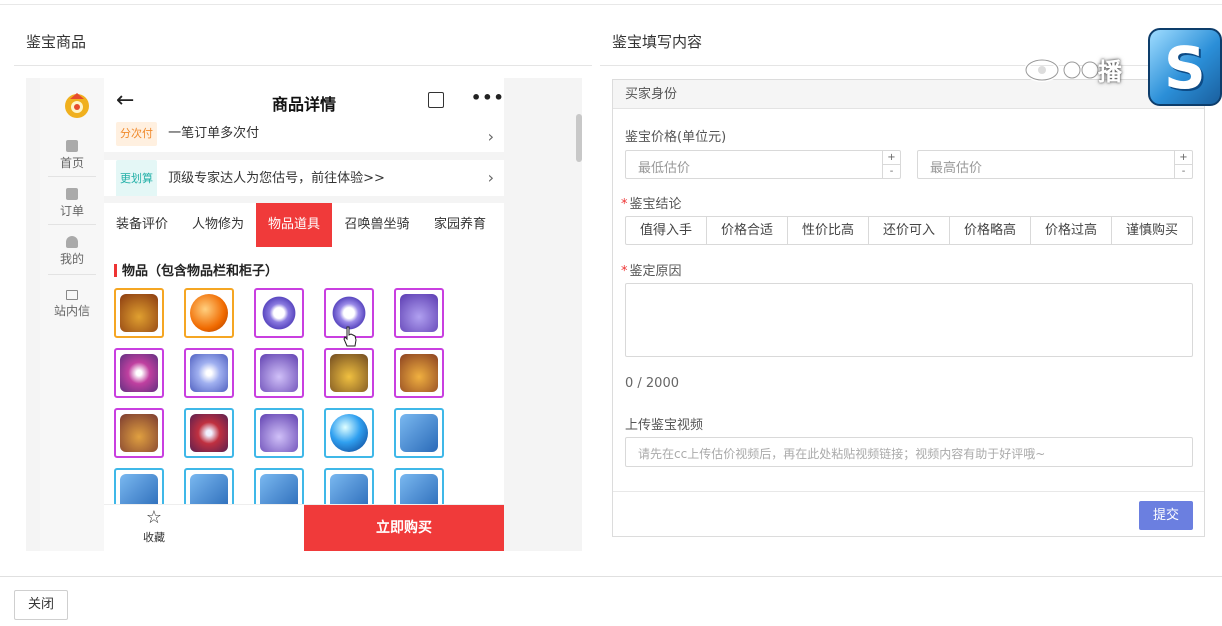 This screenshot has height=626, width=1222. I want to click on max-price-input: 最高估价 + -, so click(1055, 164).